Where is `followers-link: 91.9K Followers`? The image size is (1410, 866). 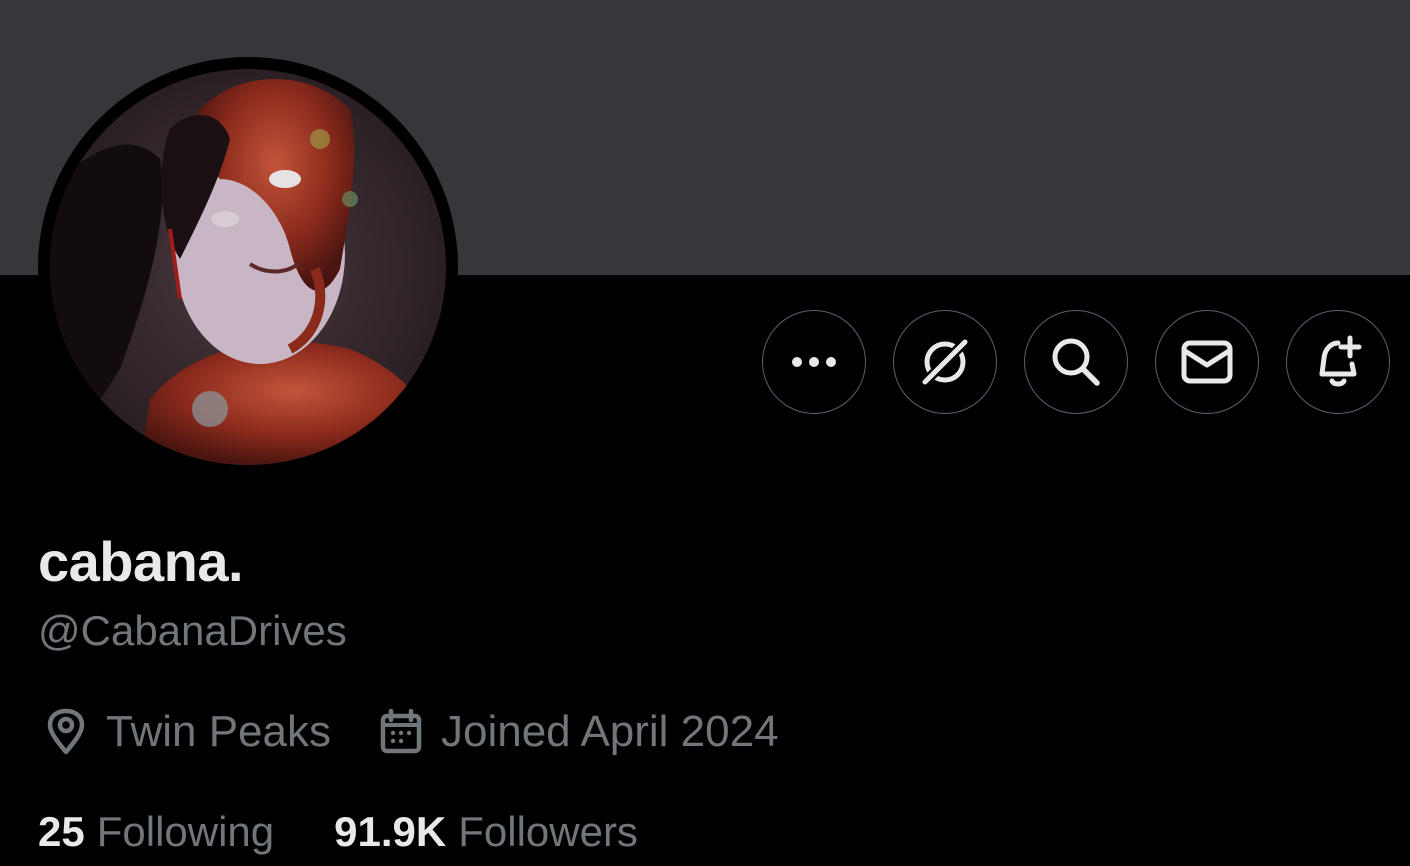
followers-link: 91.9K Followers is located at coordinates (486, 832).